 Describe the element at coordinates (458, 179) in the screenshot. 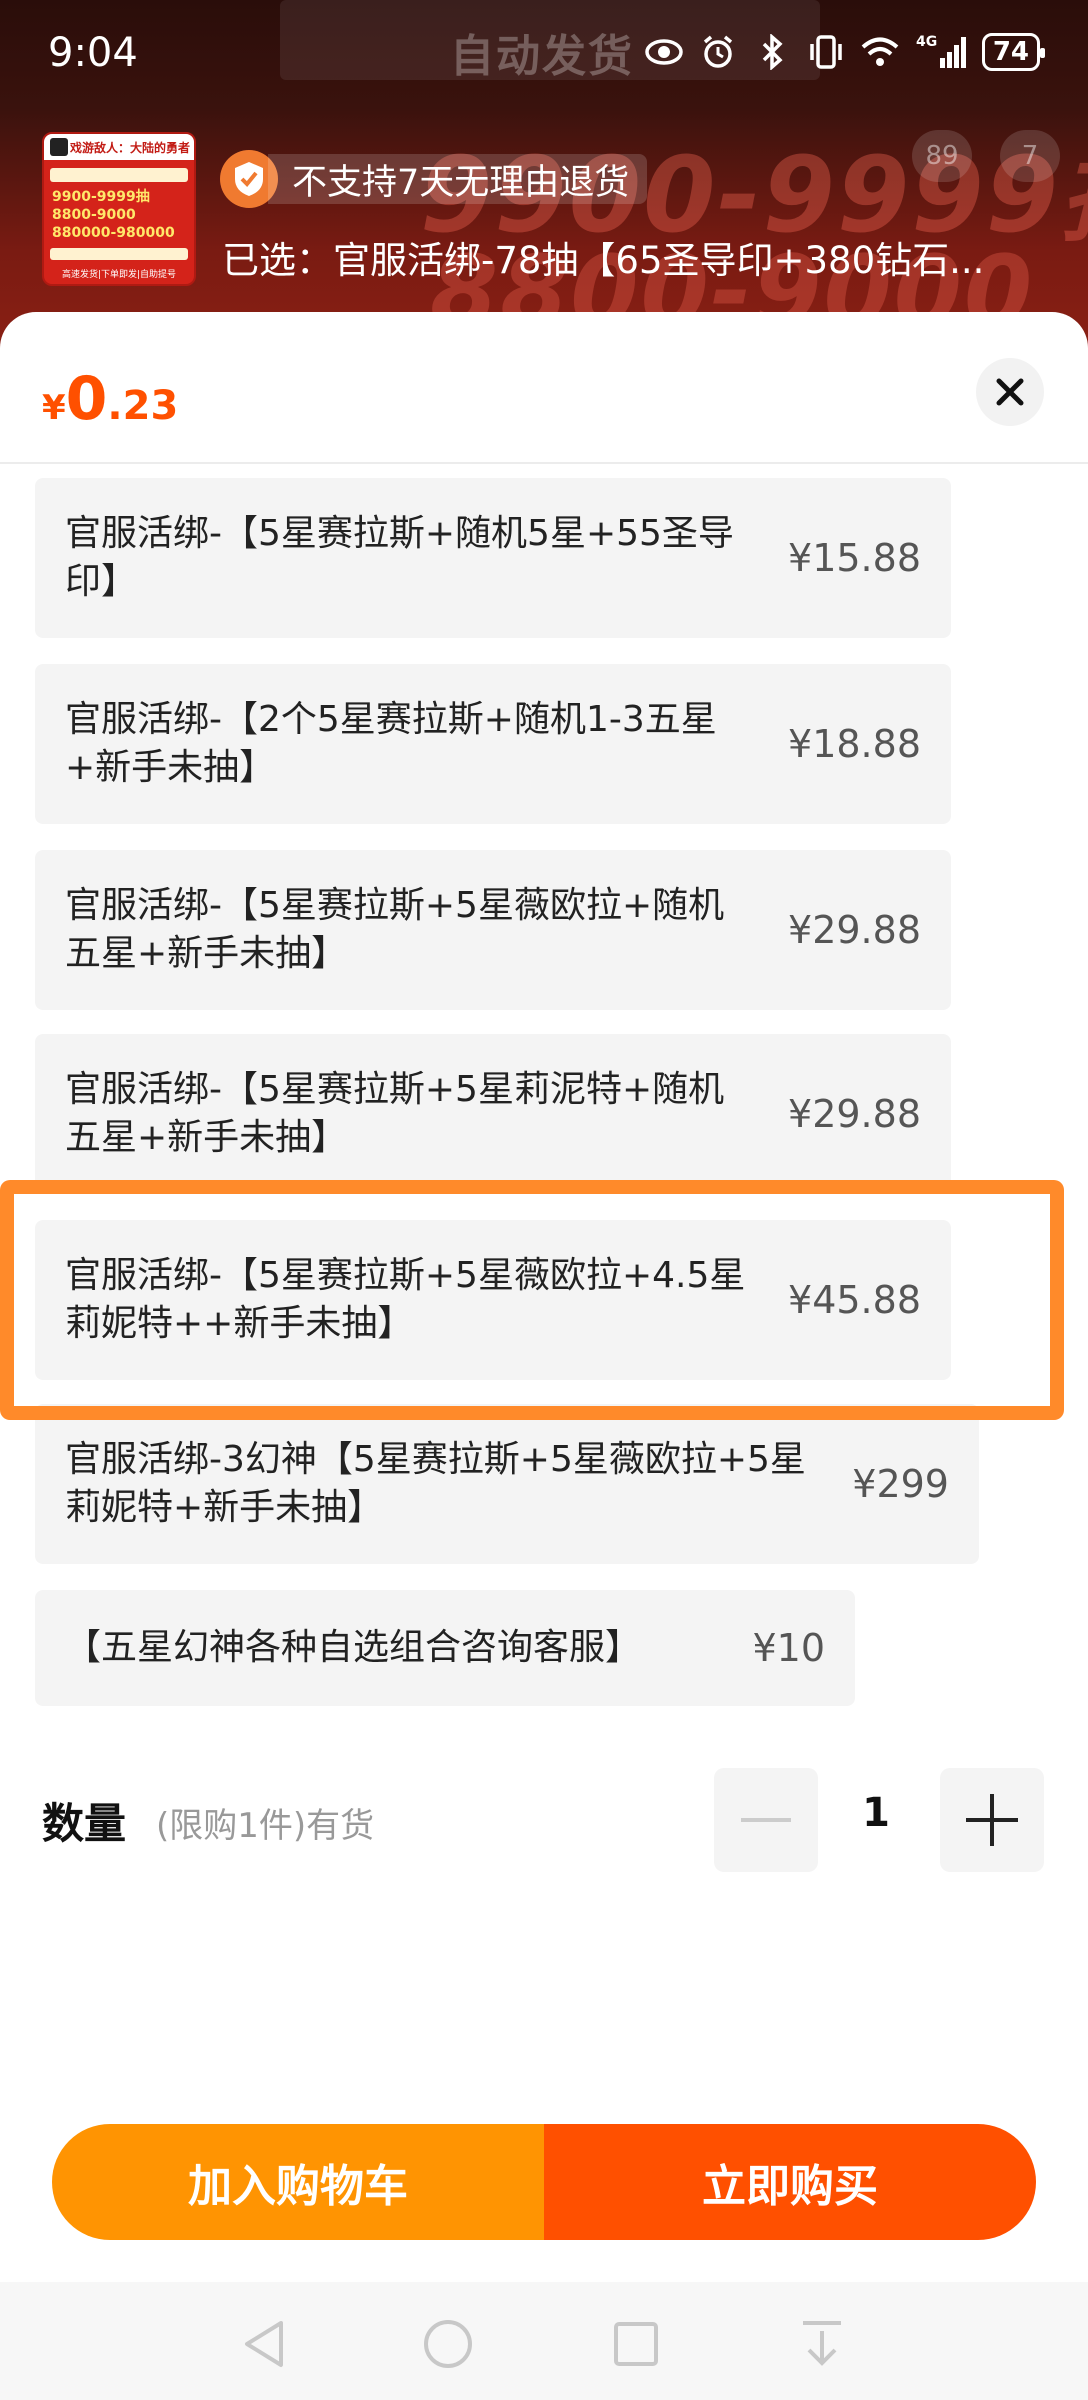

I see `return-policy-text: 不支持7天无理由退货` at that location.